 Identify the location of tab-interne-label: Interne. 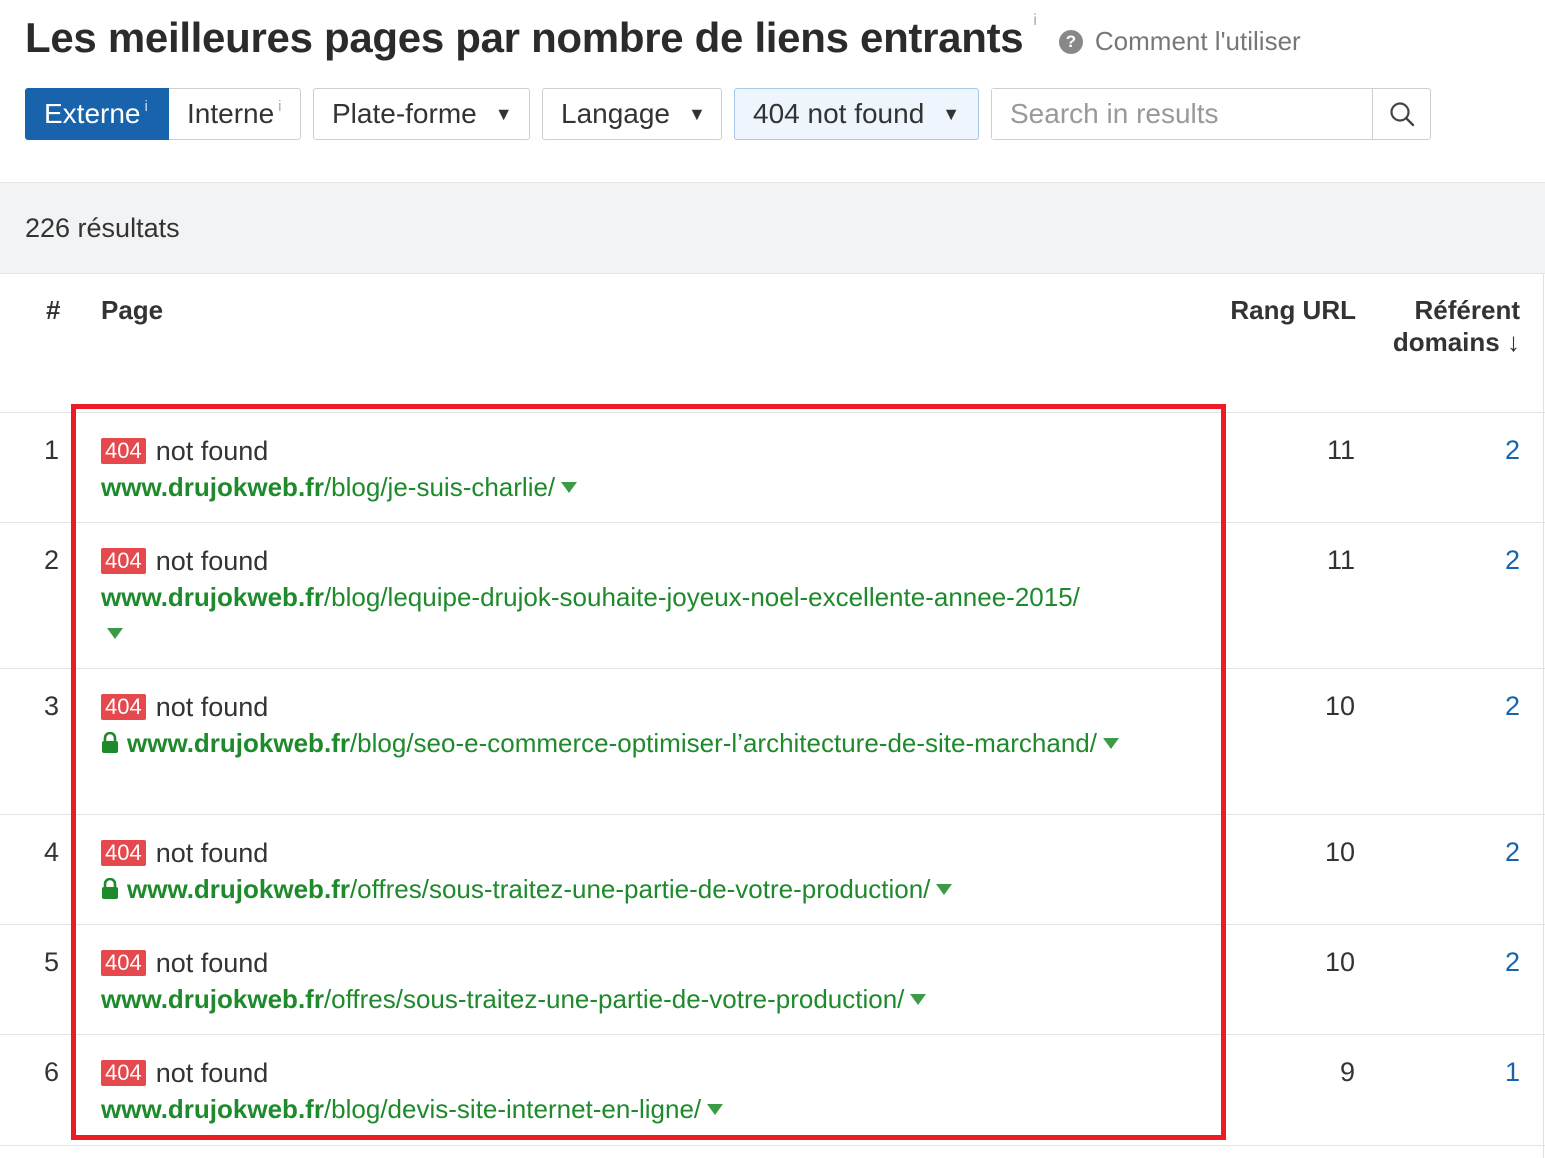
(231, 113).